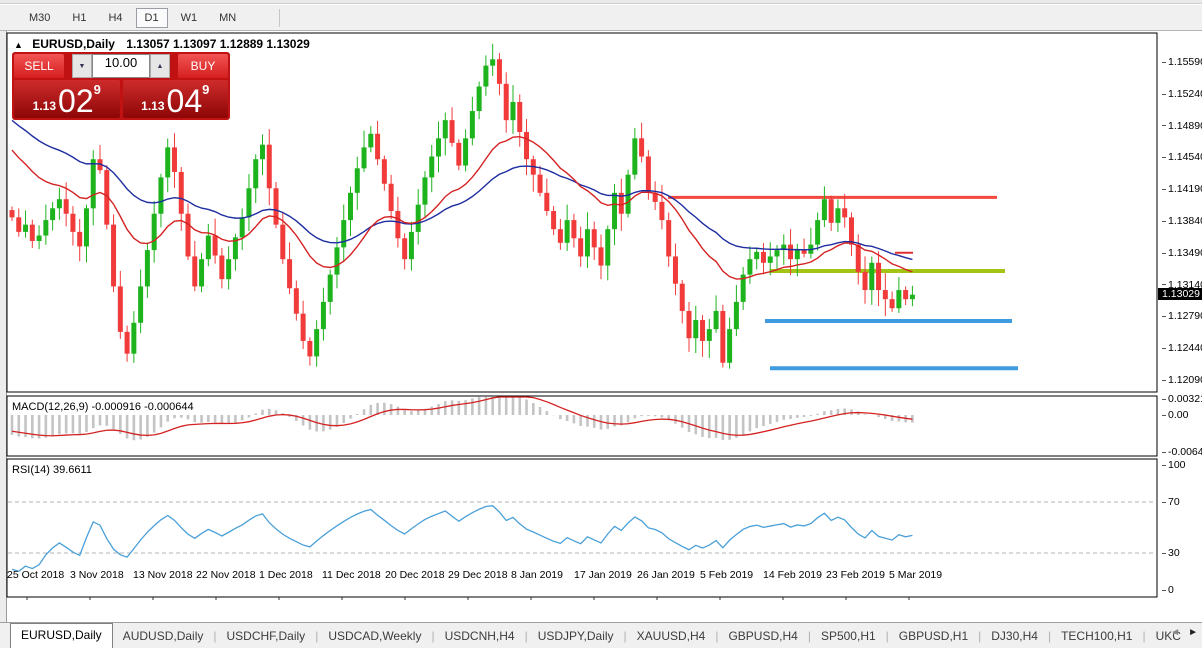 The image size is (1202, 648). What do you see at coordinates (933, 636) in the screenshot?
I see `chart-tab-gbpusd-h1: GBPUSD,H1` at bounding box center [933, 636].